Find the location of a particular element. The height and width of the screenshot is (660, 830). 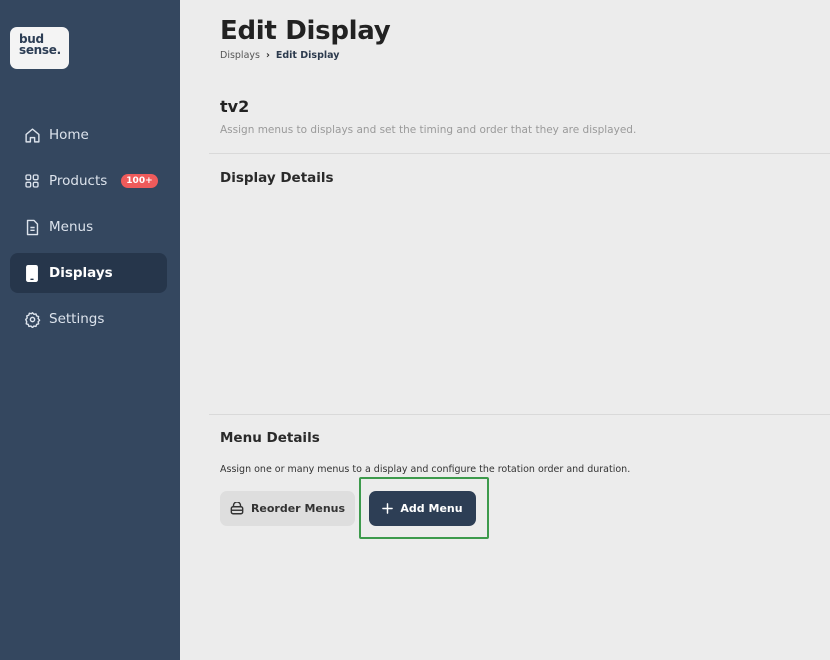

breadcrumb-displays-link: Displays is located at coordinates (240, 55).